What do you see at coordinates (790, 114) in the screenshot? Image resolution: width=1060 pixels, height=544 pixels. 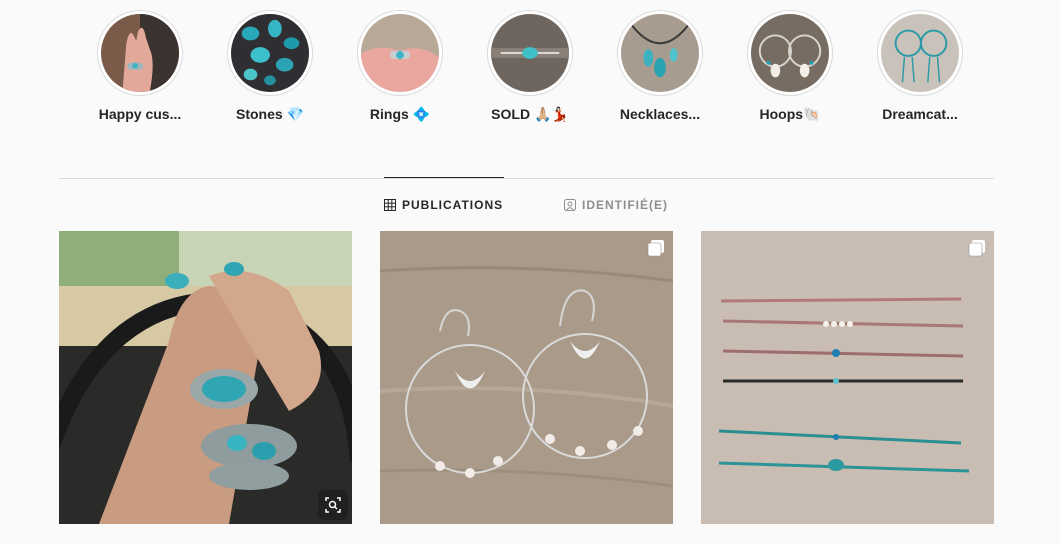 I see `highlight-label: Hoops🐚` at bounding box center [790, 114].